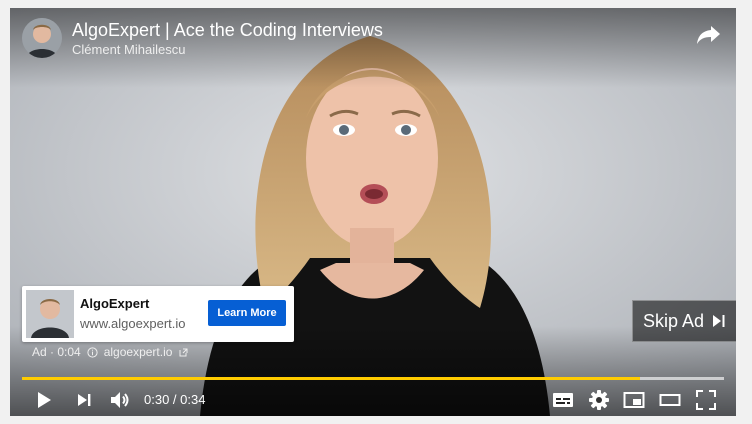  I want to click on skip-ad-button: Skip Ad, so click(684, 321).